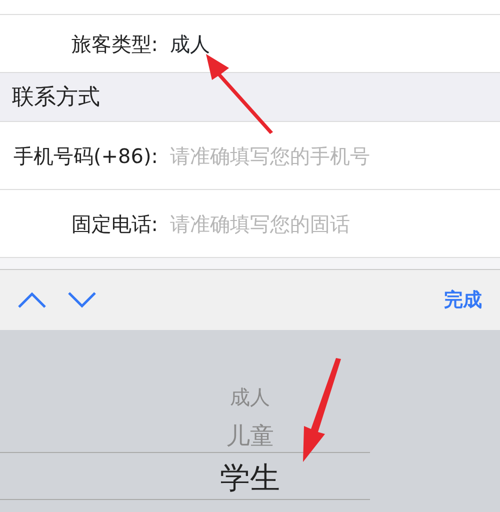 The width and height of the screenshot is (500, 512). I want to click on field-label: 旅客类型:, so click(114, 44).